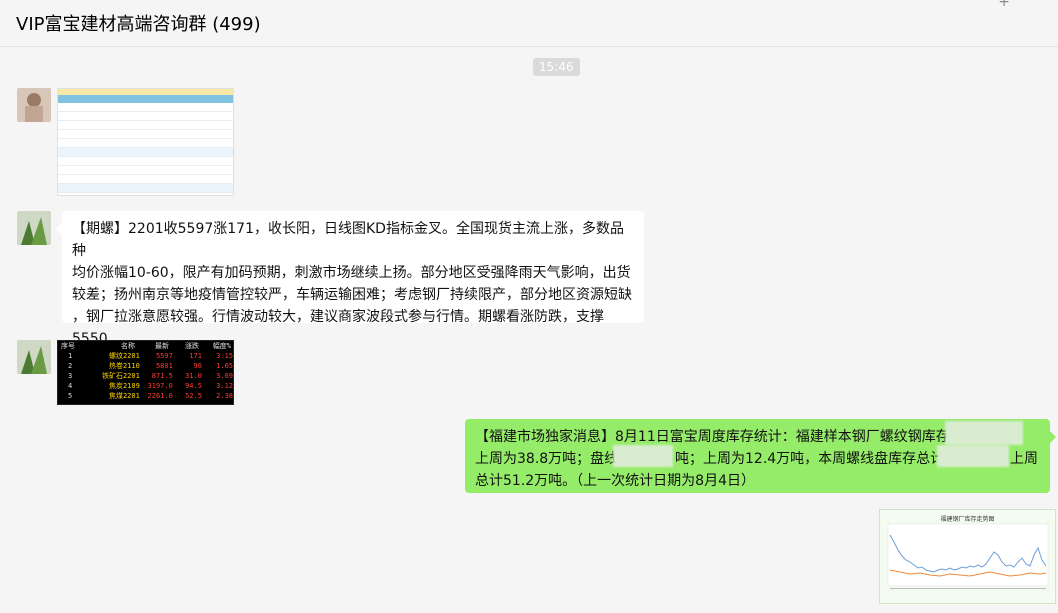 The width and height of the screenshot is (1058, 613). What do you see at coordinates (352, 295) in the screenshot?
I see `message-line: 较差；扬州南京等地疫情管控较严，车辆运输困难；考虑钢厂持续限产，部分地区资源短缺` at bounding box center [352, 295].